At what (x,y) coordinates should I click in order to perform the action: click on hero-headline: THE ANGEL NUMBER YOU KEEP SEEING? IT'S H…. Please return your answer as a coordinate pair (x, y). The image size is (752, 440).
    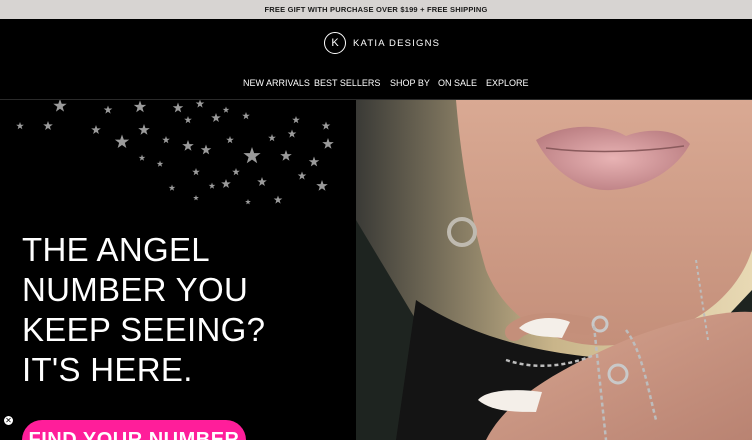
    Looking at the image, I should click on (144, 309).